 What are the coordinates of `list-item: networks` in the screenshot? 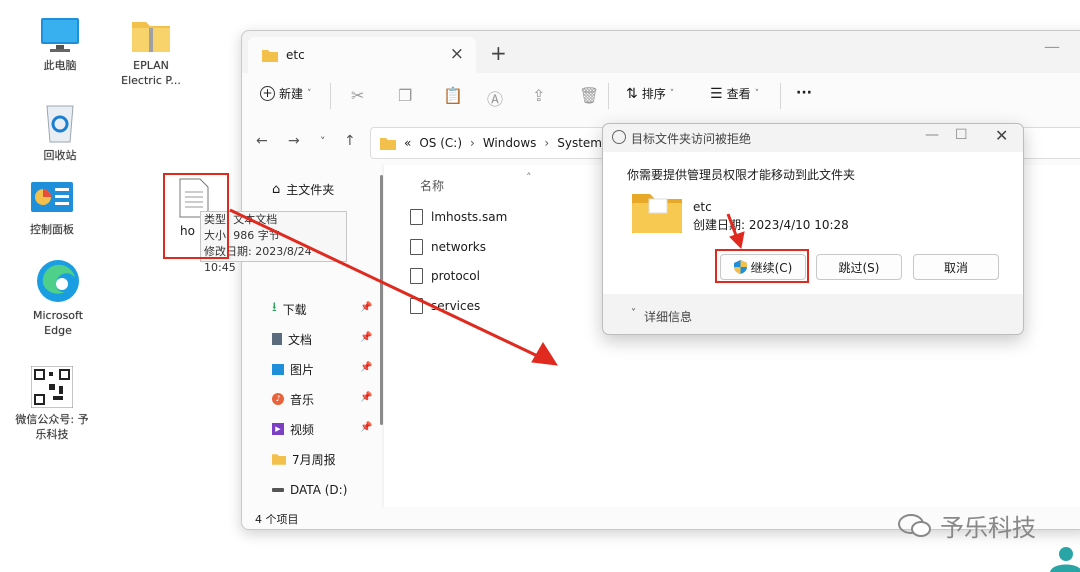 It's located at (448, 247).